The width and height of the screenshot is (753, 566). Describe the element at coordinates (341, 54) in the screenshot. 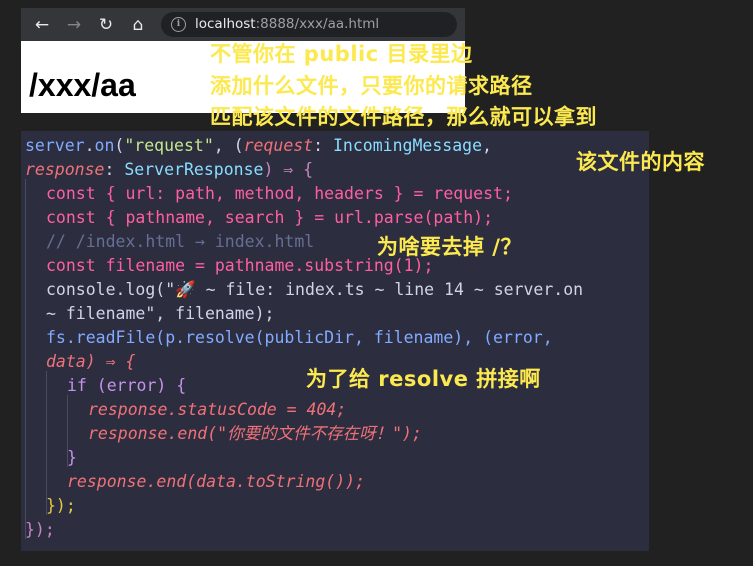

I see `annotation-line-1: 不管你在 public 目录里边` at that location.